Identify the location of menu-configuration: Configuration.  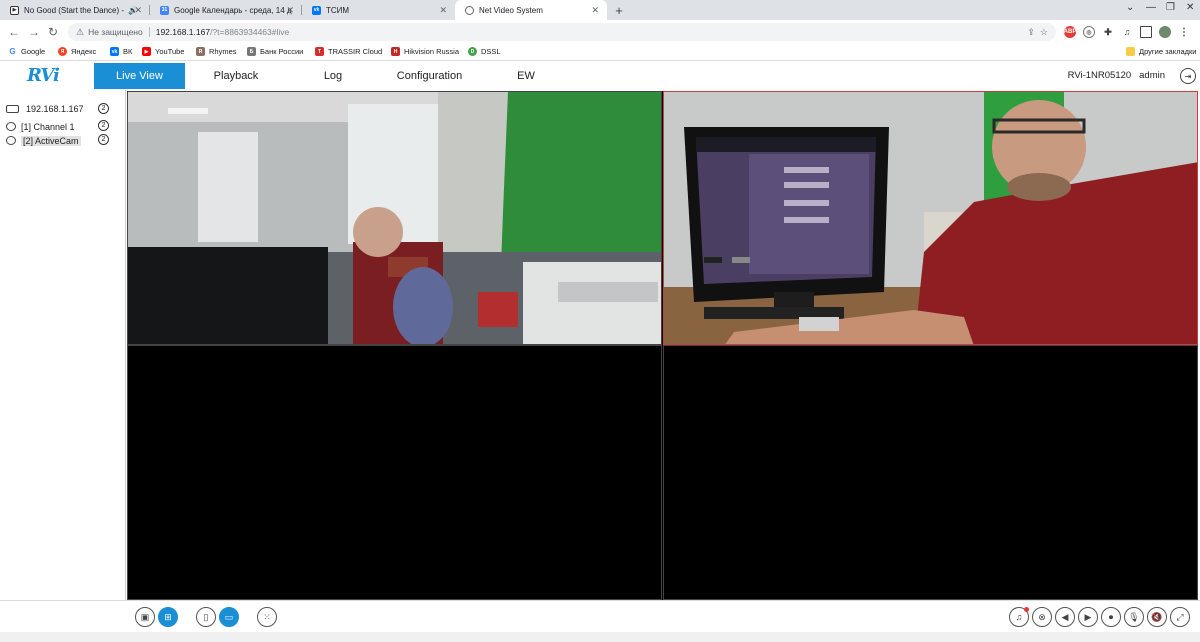
(429, 76).